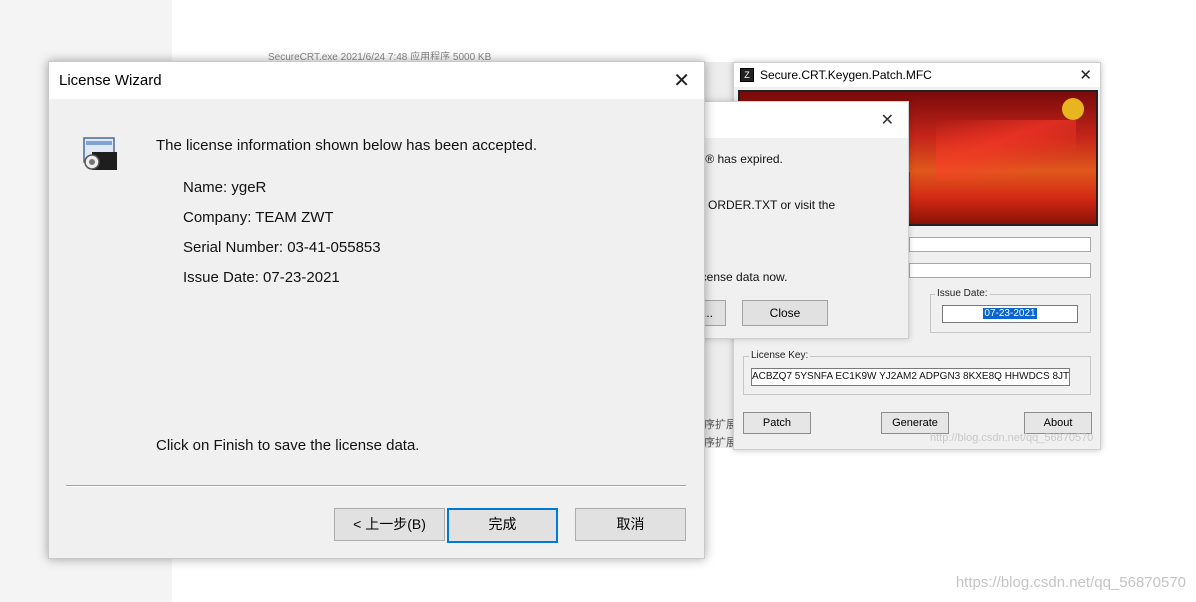  What do you see at coordinates (110, 80) in the screenshot?
I see `wizard-title: License Wizard` at bounding box center [110, 80].